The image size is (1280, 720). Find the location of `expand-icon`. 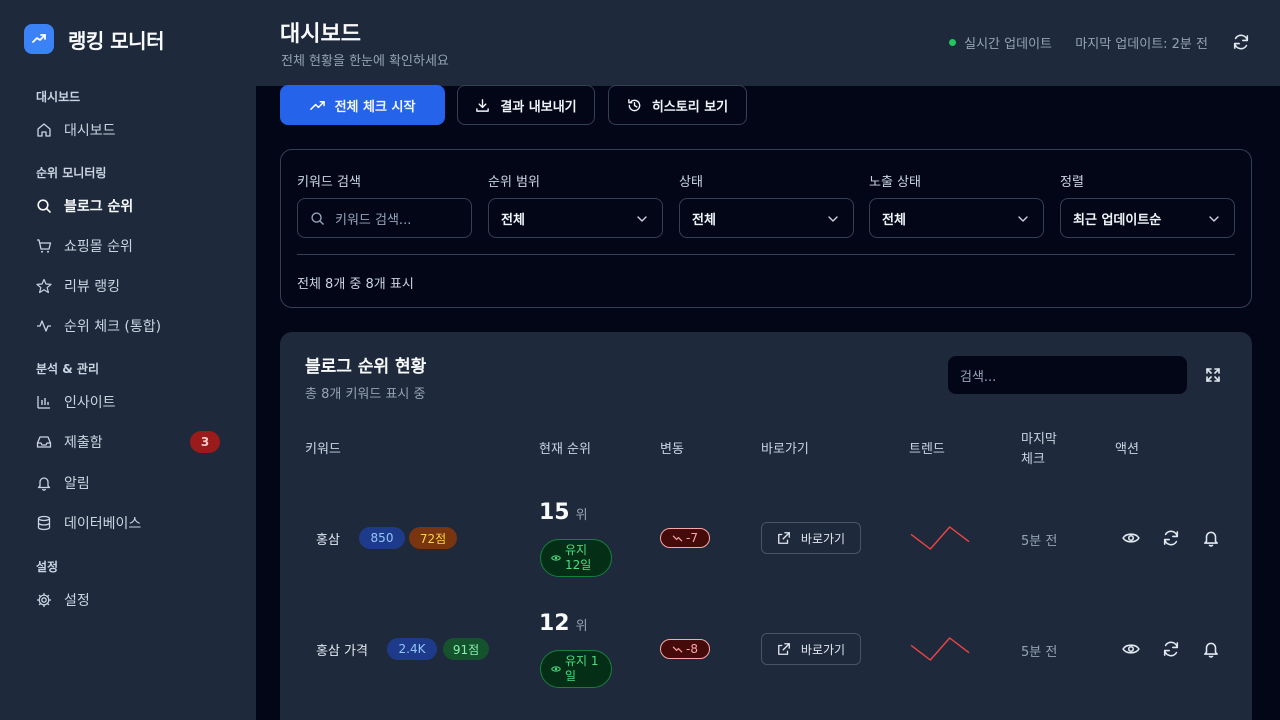

expand-icon is located at coordinates (1213, 375).